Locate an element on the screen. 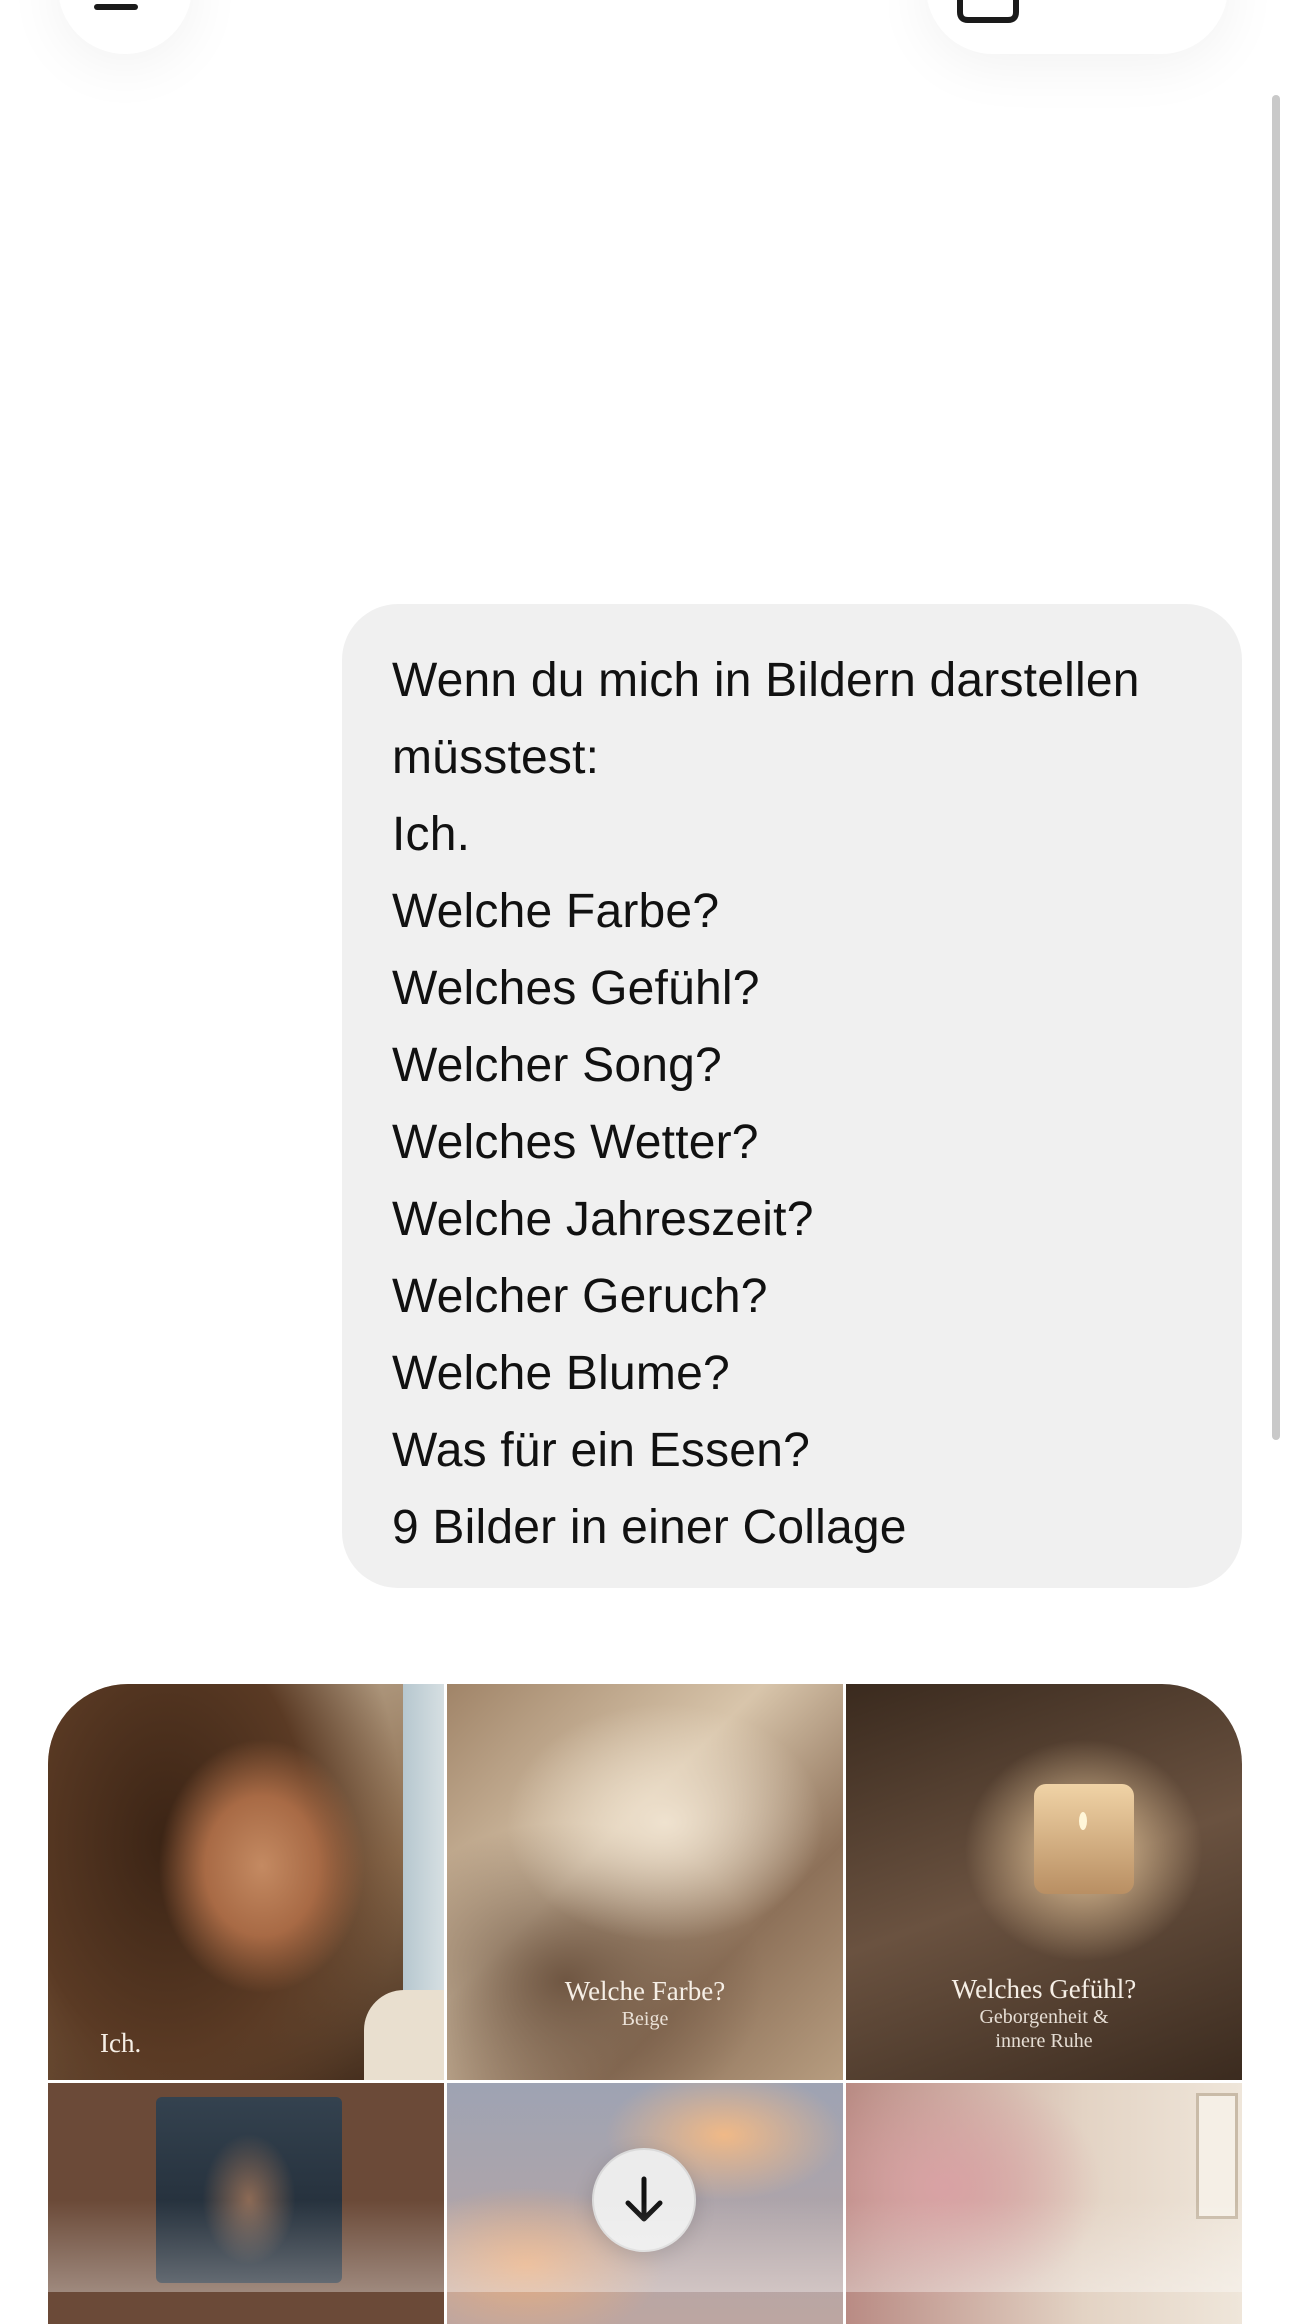 Image resolution: width=1290 pixels, height=2324 pixels. collage-tile-season is located at coordinates (1044, 2203).